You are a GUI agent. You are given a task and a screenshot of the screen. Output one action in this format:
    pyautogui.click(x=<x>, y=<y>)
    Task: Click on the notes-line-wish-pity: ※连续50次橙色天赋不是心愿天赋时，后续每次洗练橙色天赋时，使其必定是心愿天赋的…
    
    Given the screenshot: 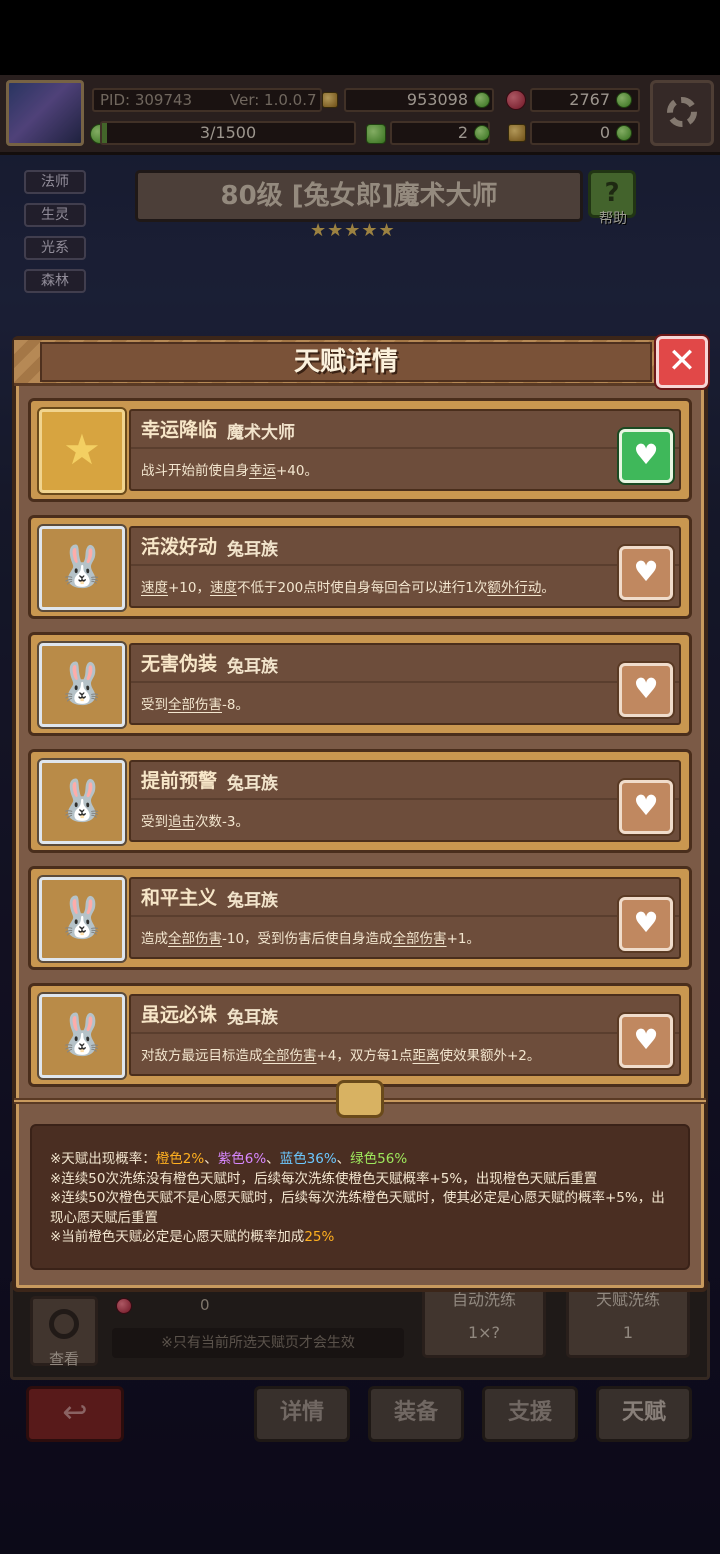 What is the action you would take?
    pyautogui.click(x=357, y=1208)
    